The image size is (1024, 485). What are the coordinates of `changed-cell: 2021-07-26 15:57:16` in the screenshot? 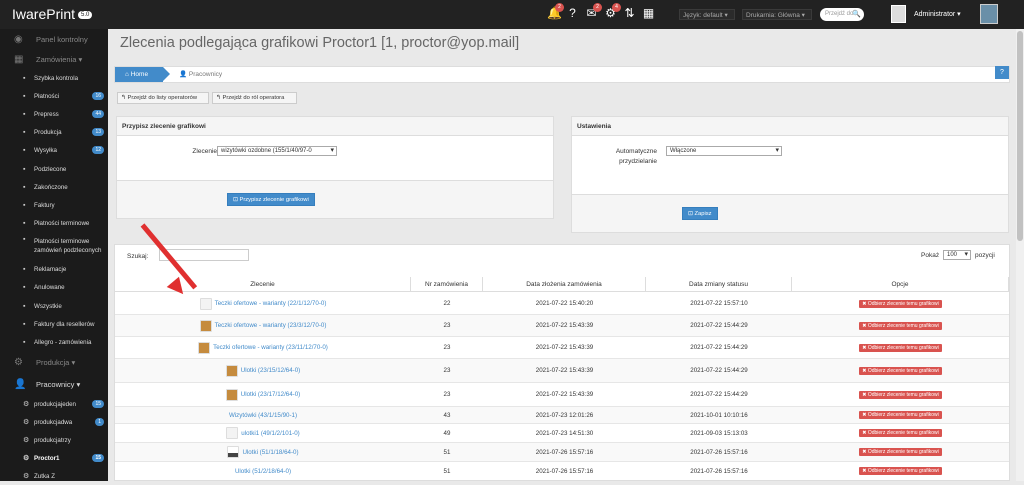 It's located at (719, 471).